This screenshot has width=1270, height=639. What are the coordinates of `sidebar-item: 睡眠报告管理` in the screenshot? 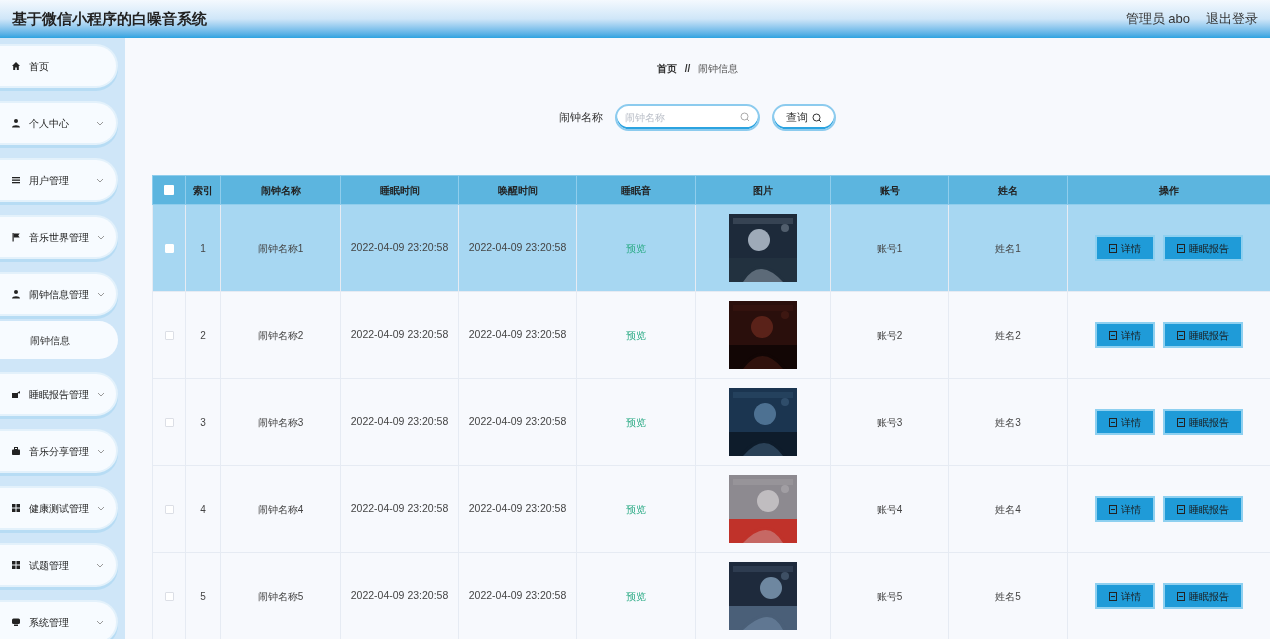 It's located at (59, 394).